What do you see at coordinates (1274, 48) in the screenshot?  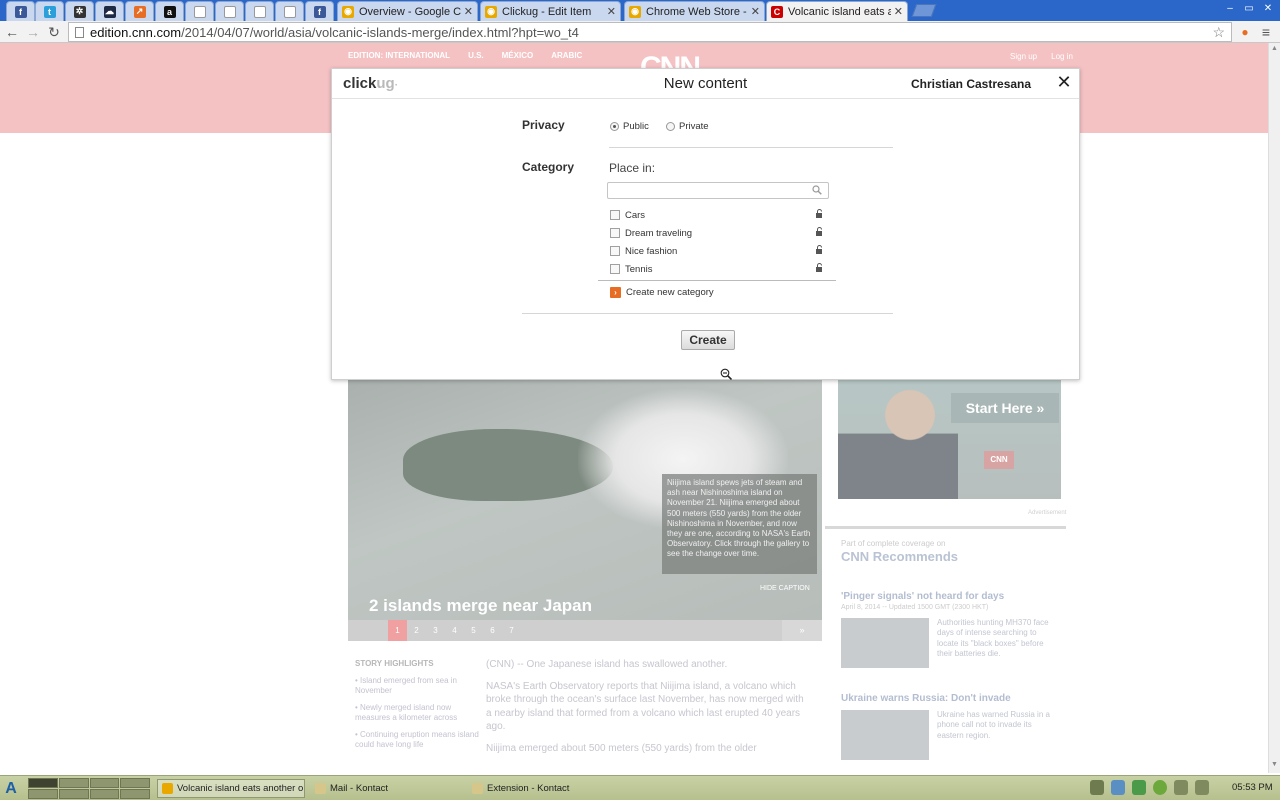 I see `scroll-up-arrow-icon: ▲` at bounding box center [1274, 48].